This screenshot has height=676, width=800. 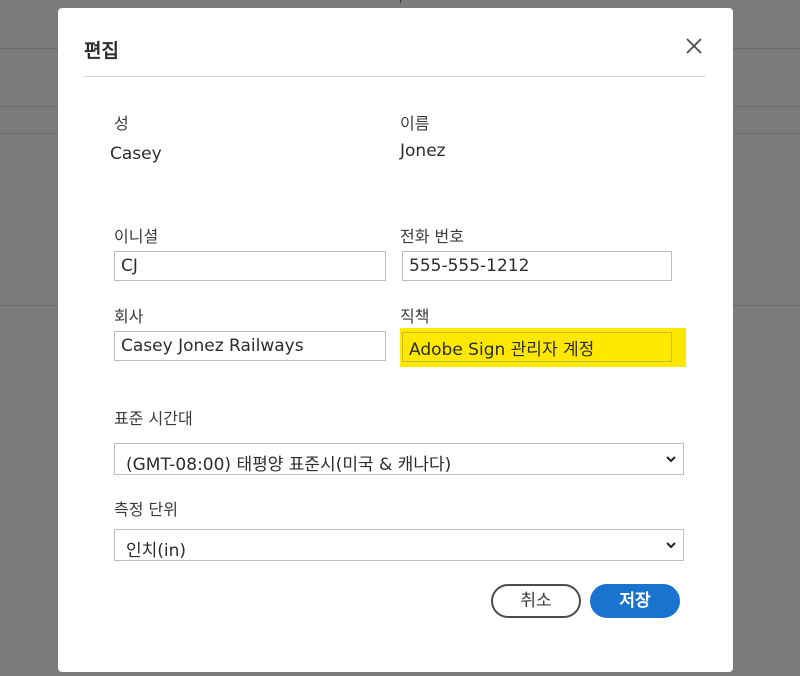 I want to click on title-divider, so click(x=395, y=76).